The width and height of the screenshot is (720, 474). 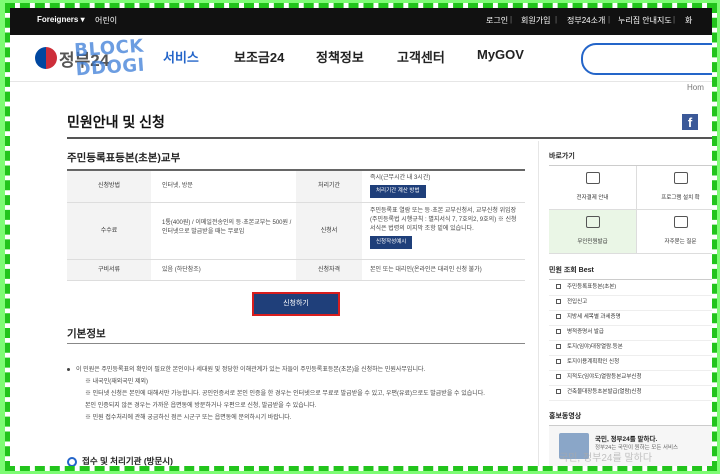 What do you see at coordinates (674, 232) in the screenshot?
I see `quick-link-faq: 자주묻는 질문` at bounding box center [674, 232].